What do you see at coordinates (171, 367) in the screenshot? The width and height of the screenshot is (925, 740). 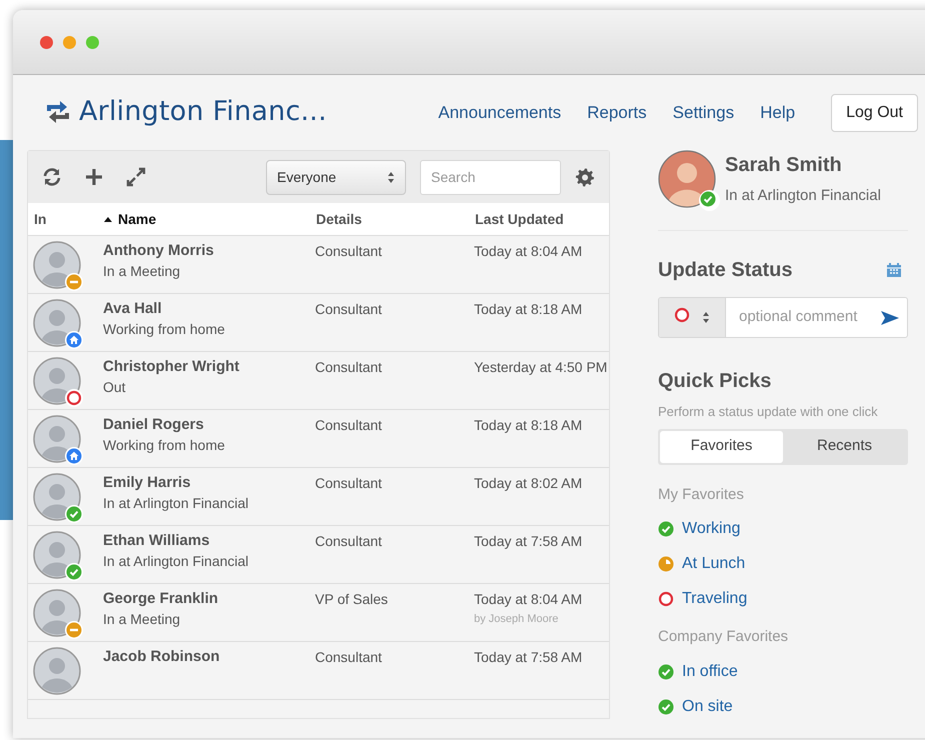 I see `person-name: Christopher Wright` at bounding box center [171, 367].